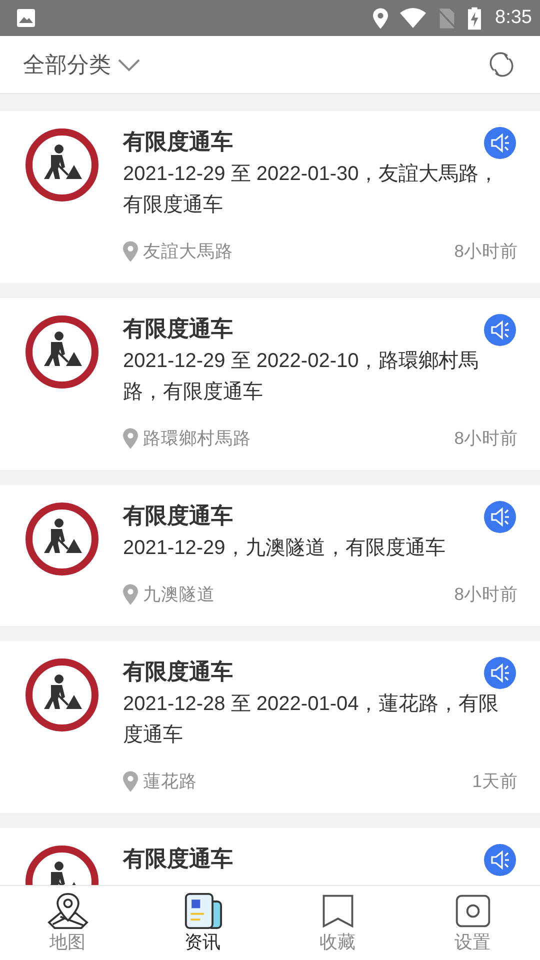 This screenshot has width=540, height=960. Describe the element at coordinates (284, 548) in the screenshot. I see `notice-description: 2021-12-29，九澳隧道，有限度通车` at that location.